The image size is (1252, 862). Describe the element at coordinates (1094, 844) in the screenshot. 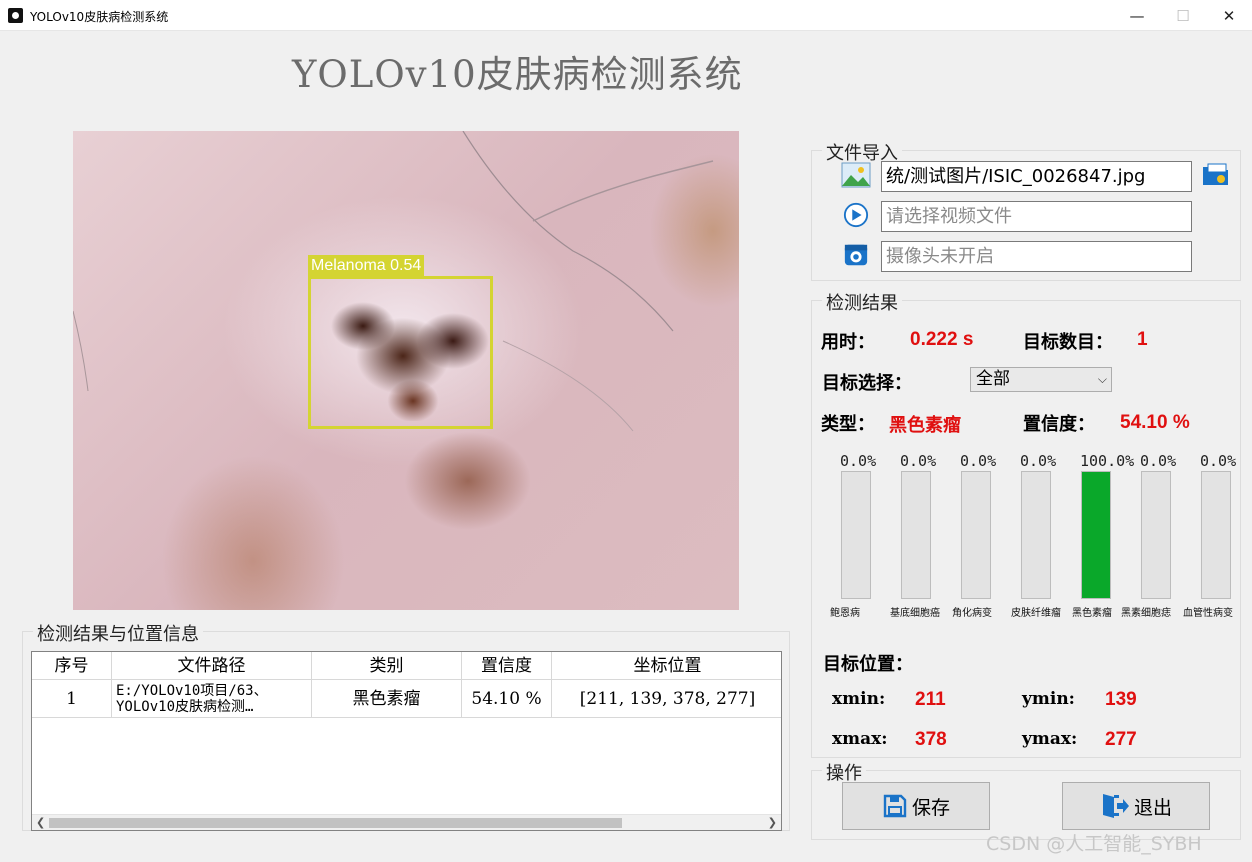

I see `watermark: CSDN @人工智能_SYBH` at that location.